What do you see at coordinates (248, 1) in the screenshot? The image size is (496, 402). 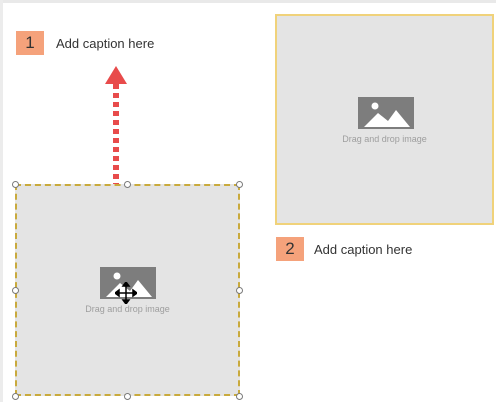 I see `slide-top-border` at bounding box center [248, 1].